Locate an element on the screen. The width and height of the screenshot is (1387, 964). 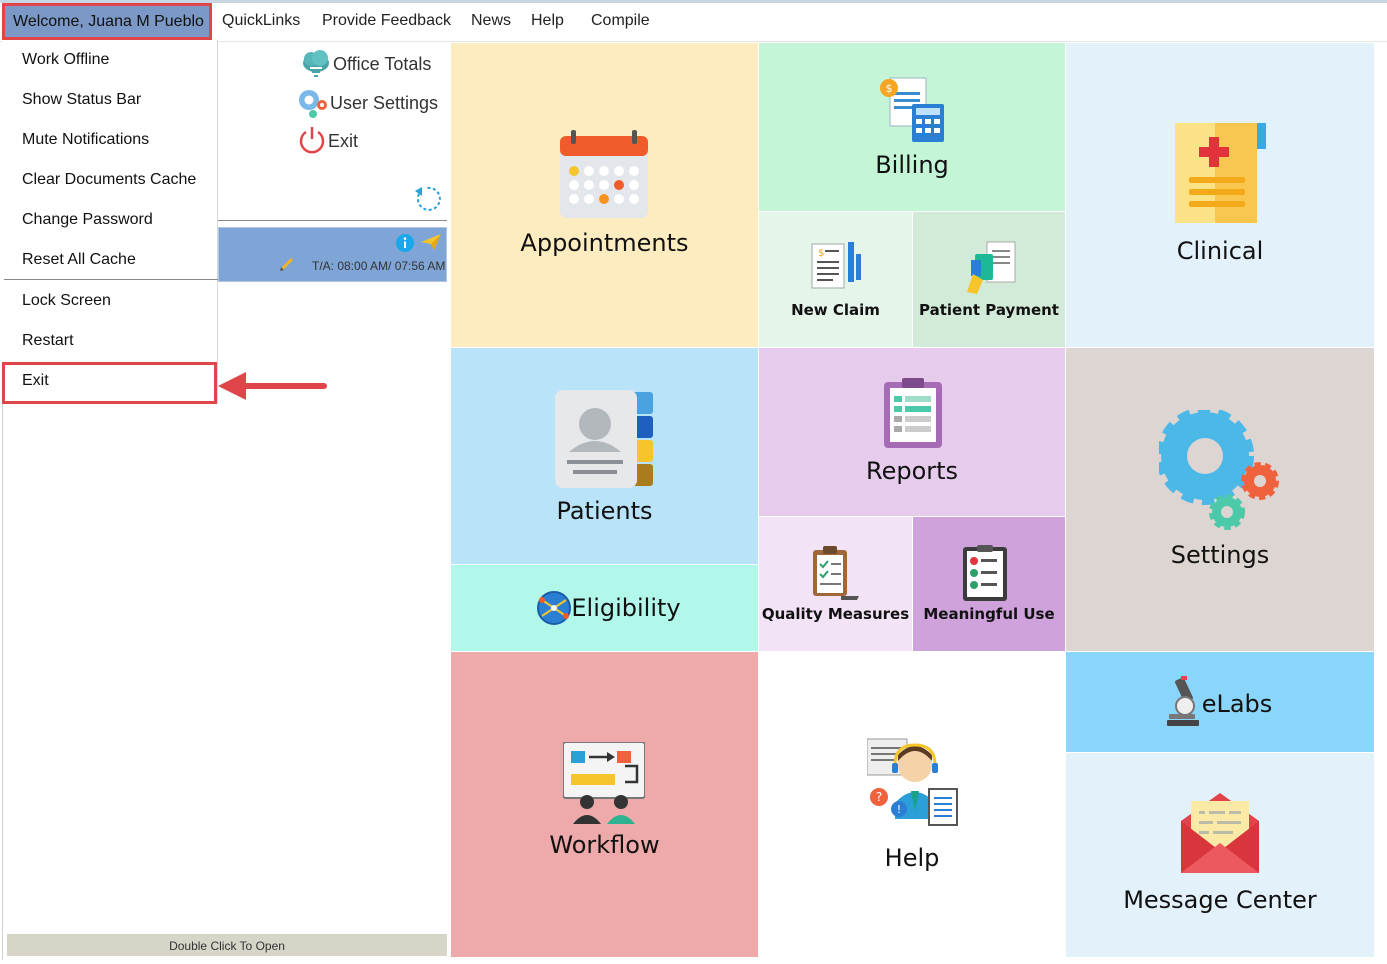
workflow-board-icon is located at coordinates (604, 783).